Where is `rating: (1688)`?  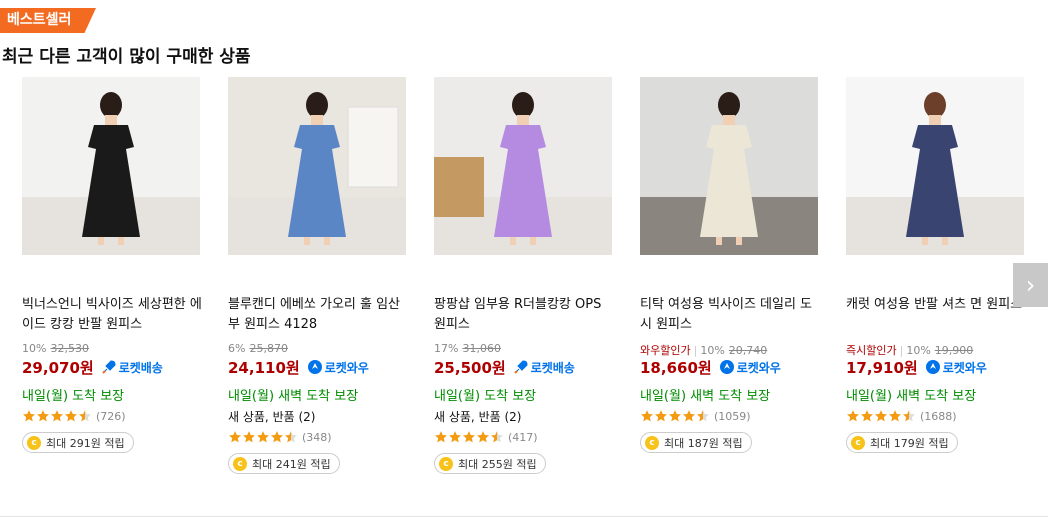
rating: (1688) is located at coordinates (936, 416).